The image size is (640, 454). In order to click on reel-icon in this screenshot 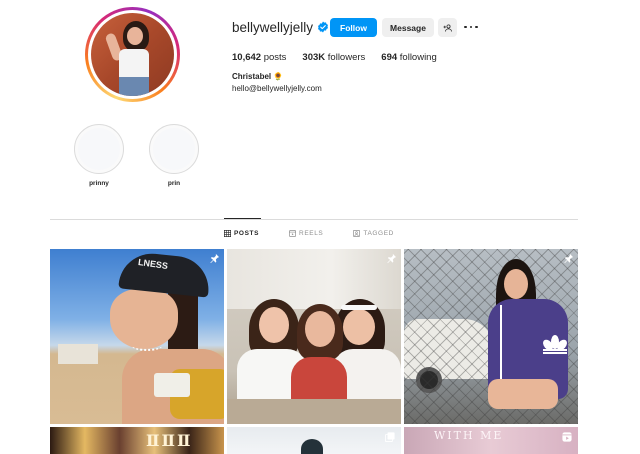, I will do `click(567, 437)`.